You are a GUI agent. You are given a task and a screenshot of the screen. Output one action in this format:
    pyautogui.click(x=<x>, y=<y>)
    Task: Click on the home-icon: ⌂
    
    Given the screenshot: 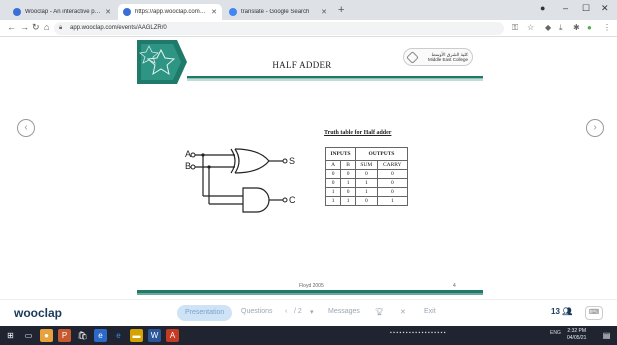 What is the action you would take?
    pyautogui.click(x=46, y=27)
    